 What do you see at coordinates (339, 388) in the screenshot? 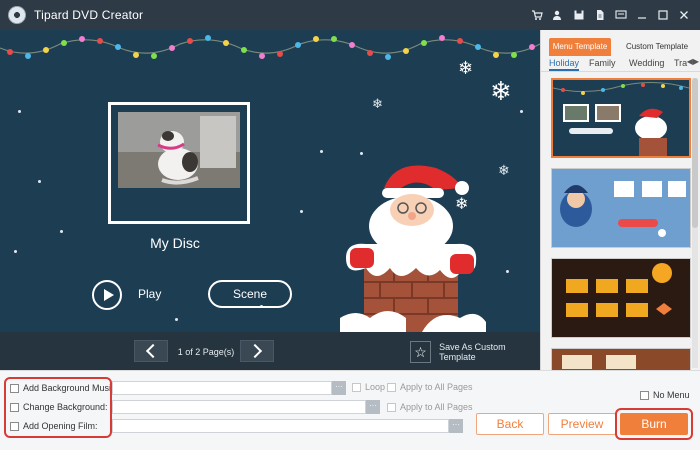
I see `background-music-browse-button: ···` at bounding box center [339, 388].